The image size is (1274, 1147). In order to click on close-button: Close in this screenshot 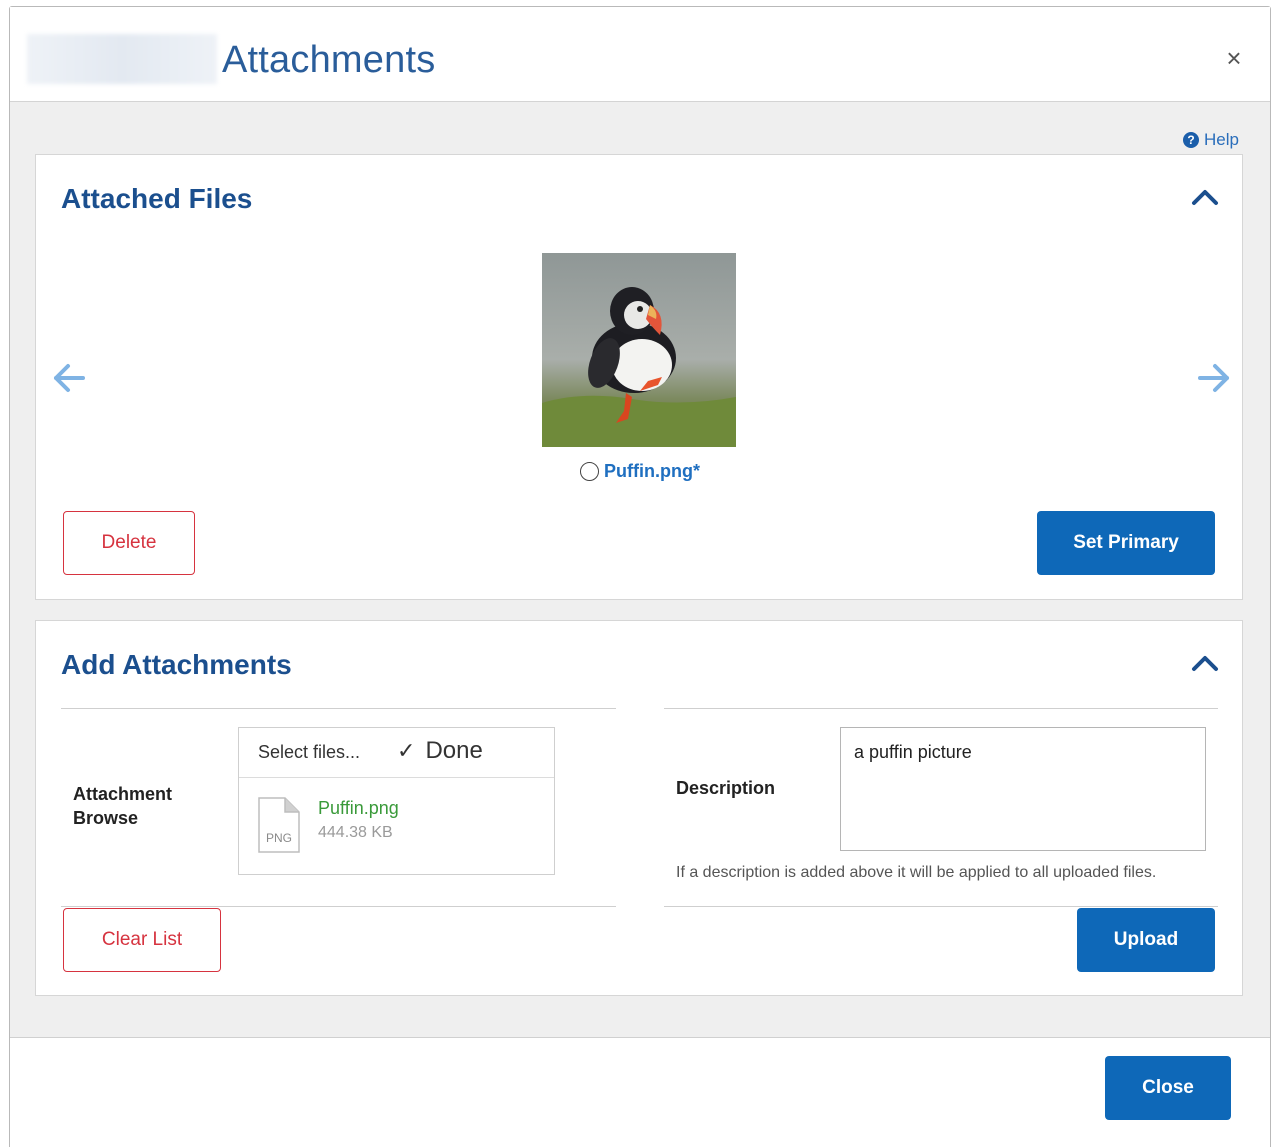, I will do `click(1168, 1088)`.